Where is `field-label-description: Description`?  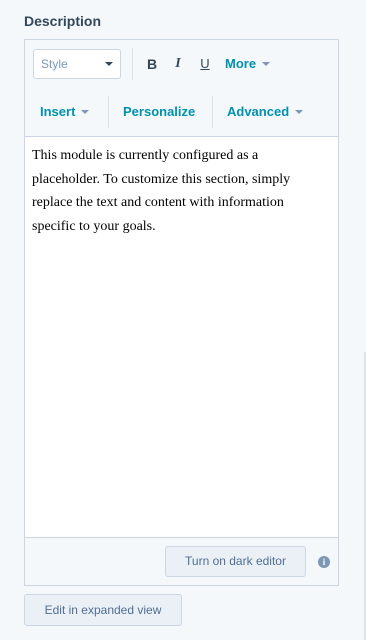 field-label-description: Description is located at coordinates (63, 21).